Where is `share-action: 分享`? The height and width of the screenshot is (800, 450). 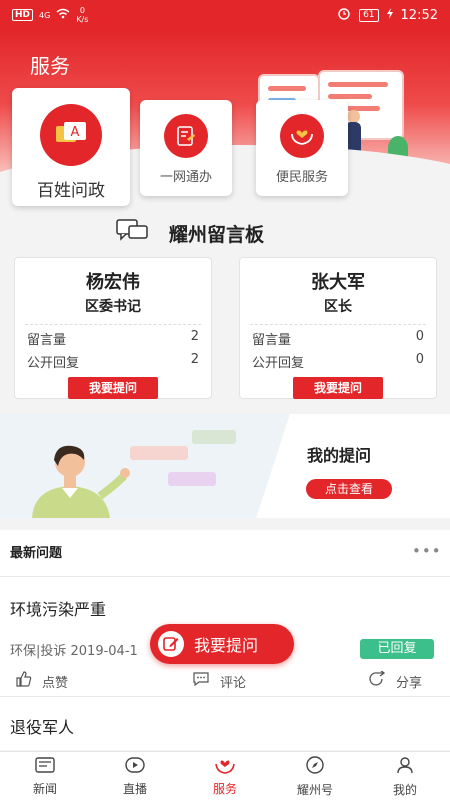
share-action: 分享 is located at coordinates (395, 680).